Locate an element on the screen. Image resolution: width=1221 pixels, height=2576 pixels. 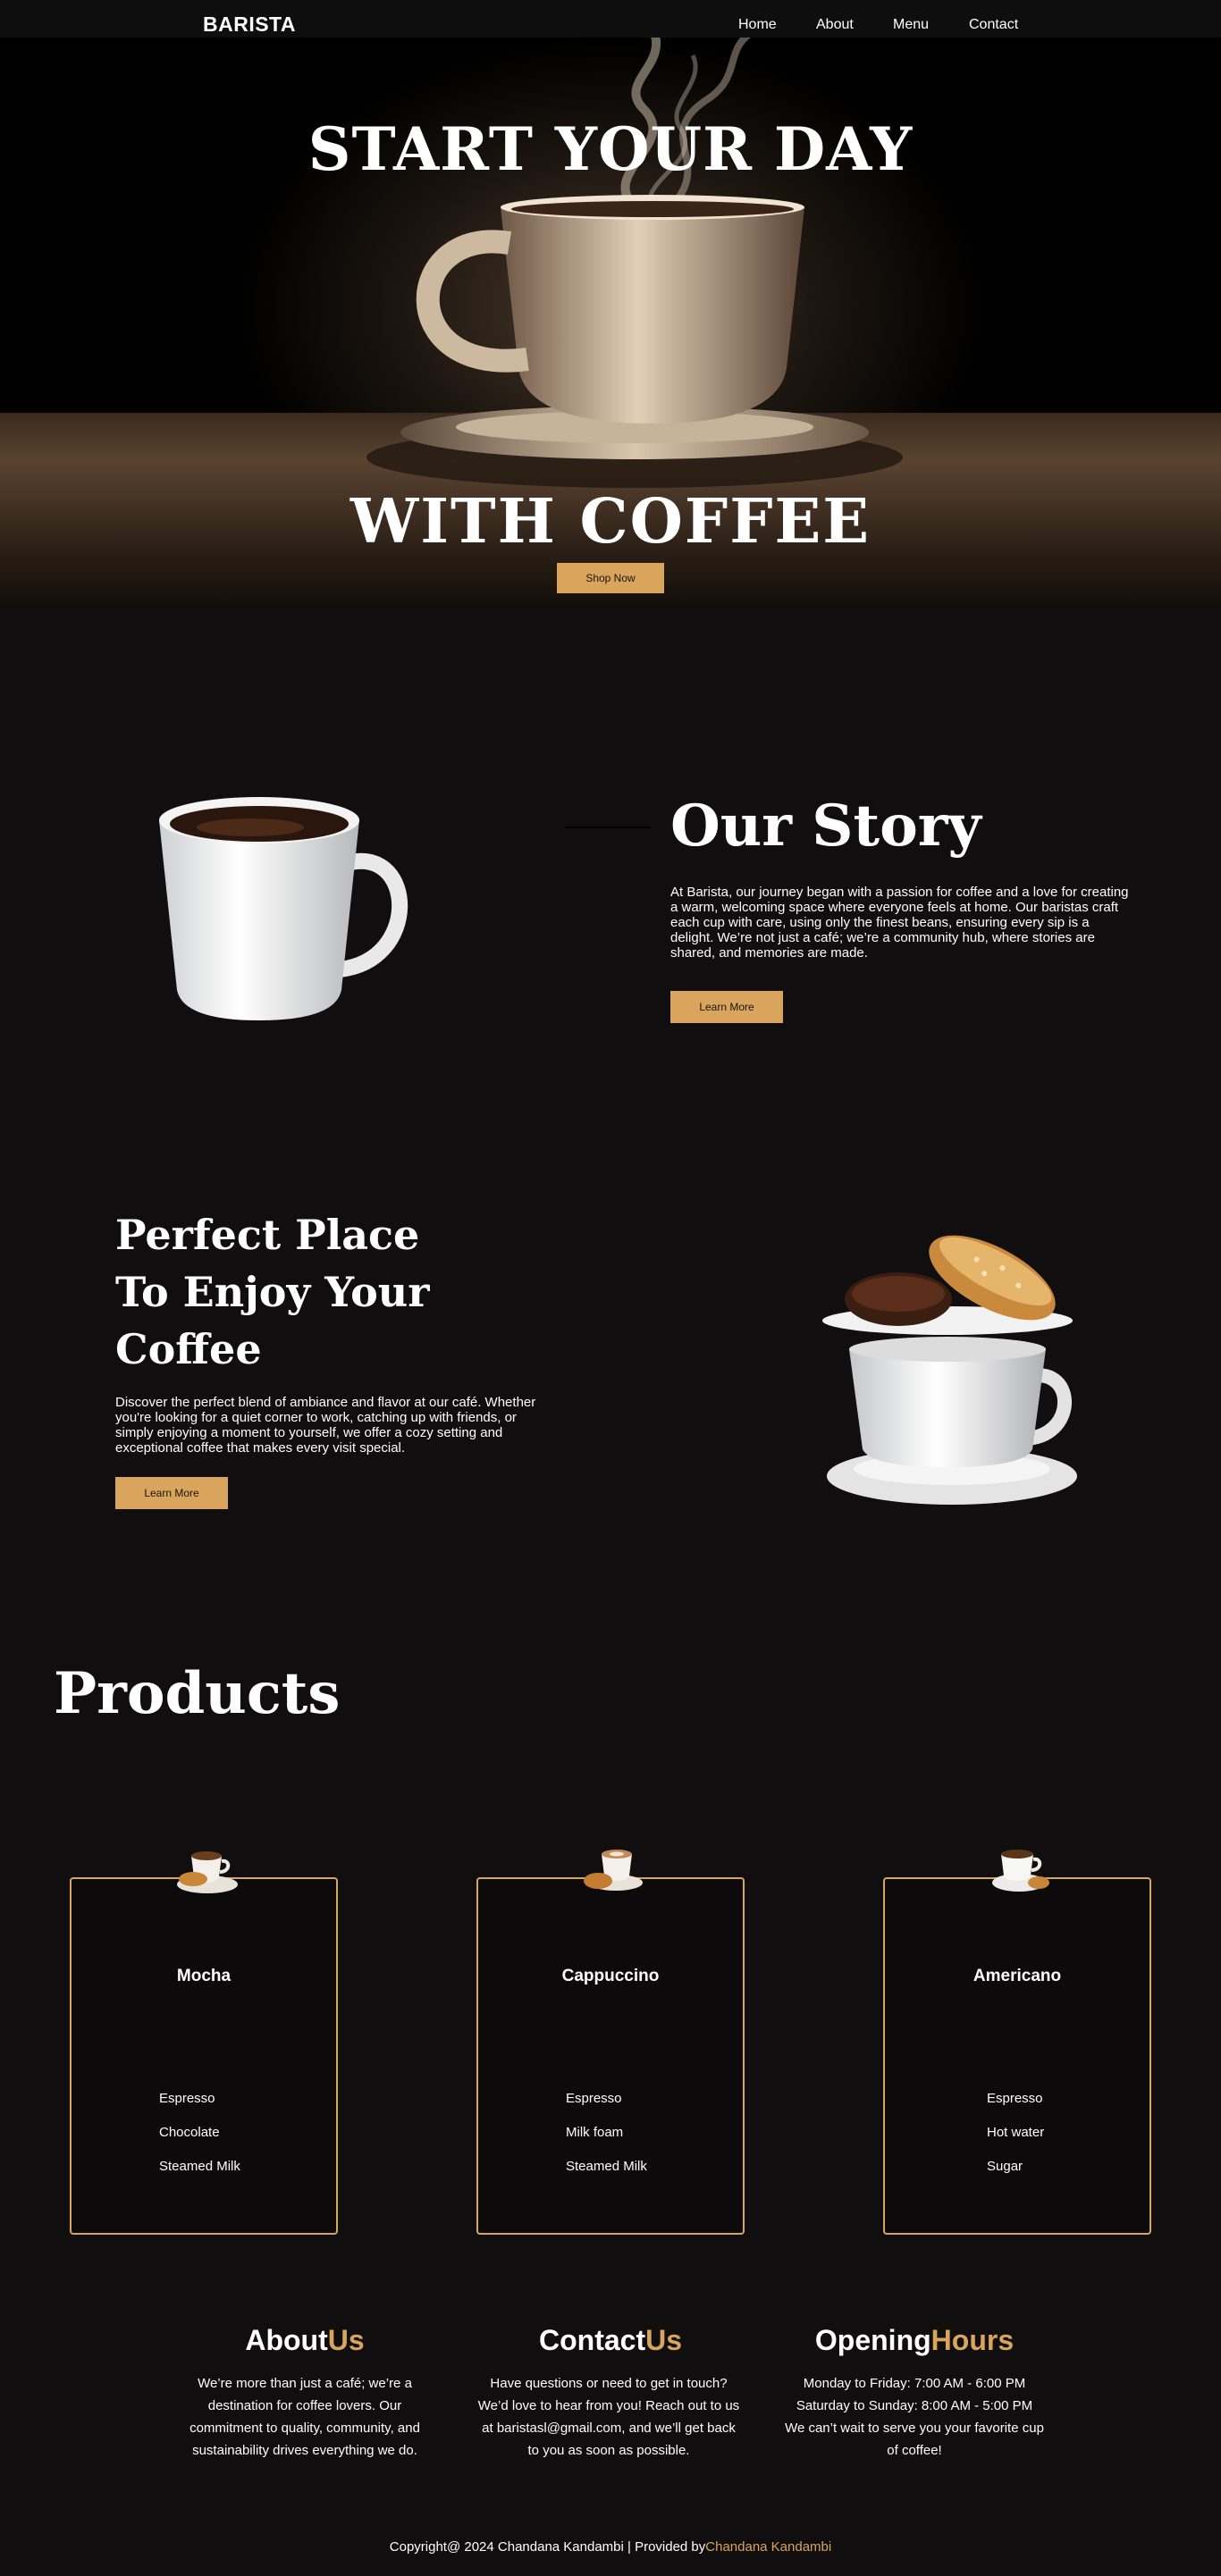
place-title: Perfect Place To Enjoy Your Coffee is located at coordinates (303, 1292).